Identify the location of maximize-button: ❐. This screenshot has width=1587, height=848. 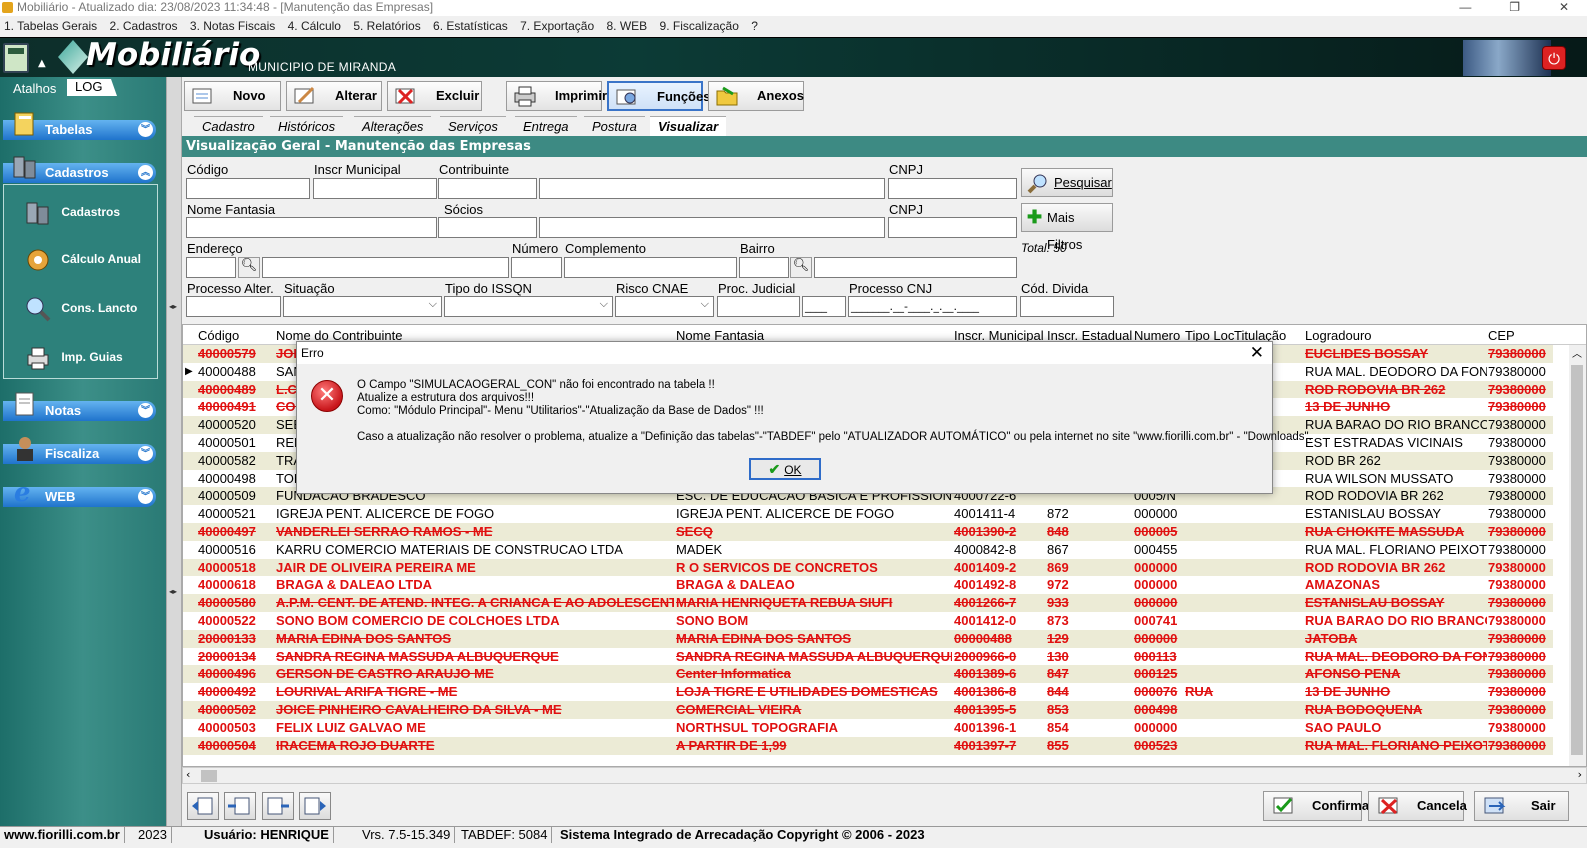
(1515, 7).